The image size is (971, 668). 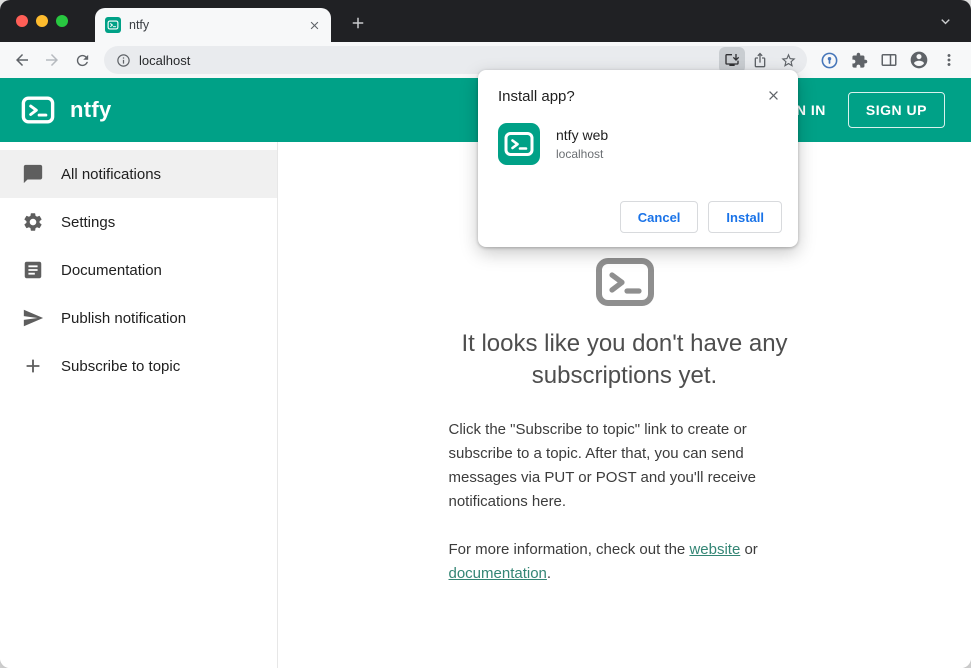 What do you see at coordinates (700, 217) in the screenshot?
I see `dialog-buttons: Cancel Install` at bounding box center [700, 217].